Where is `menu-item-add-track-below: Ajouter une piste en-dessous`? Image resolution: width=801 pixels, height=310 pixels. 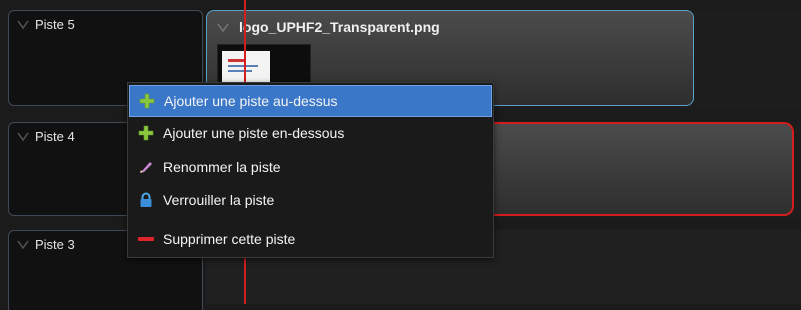 menu-item-add-track-below: Ajouter une piste en-dessous is located at coordinates (310, 133).